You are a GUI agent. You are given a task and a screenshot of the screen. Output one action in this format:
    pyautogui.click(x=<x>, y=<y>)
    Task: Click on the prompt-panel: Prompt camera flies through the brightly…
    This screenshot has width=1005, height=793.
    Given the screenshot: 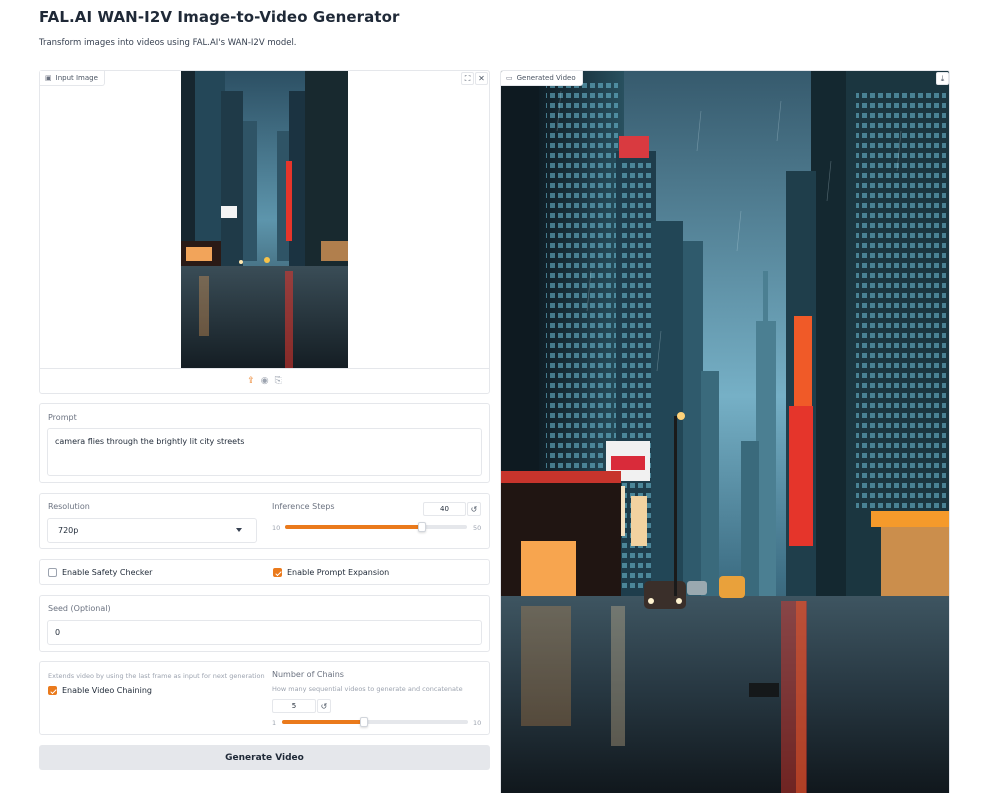 What is the action you would take?
    pyautogui.click(x=264, y=443)
    